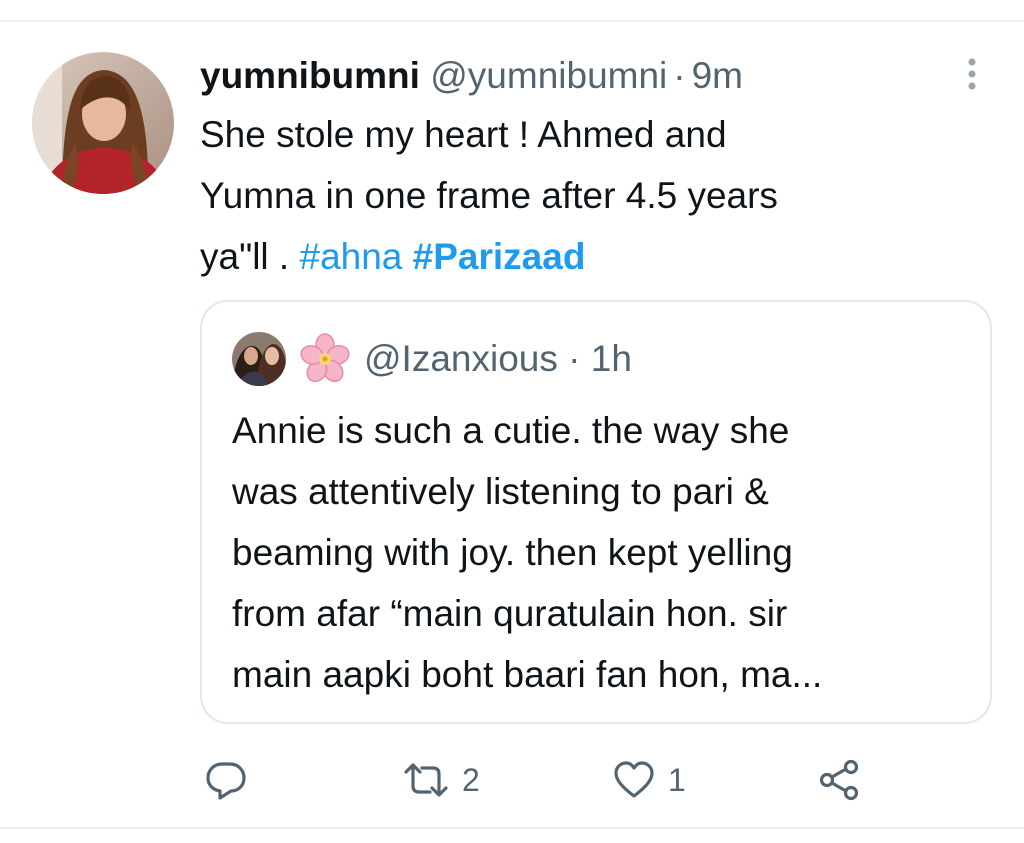  What do you see at coordinates (250, 256) in the screenshot?
I see `tweet-text-prefix: ya"ll .` at bounding box center [250, 256].